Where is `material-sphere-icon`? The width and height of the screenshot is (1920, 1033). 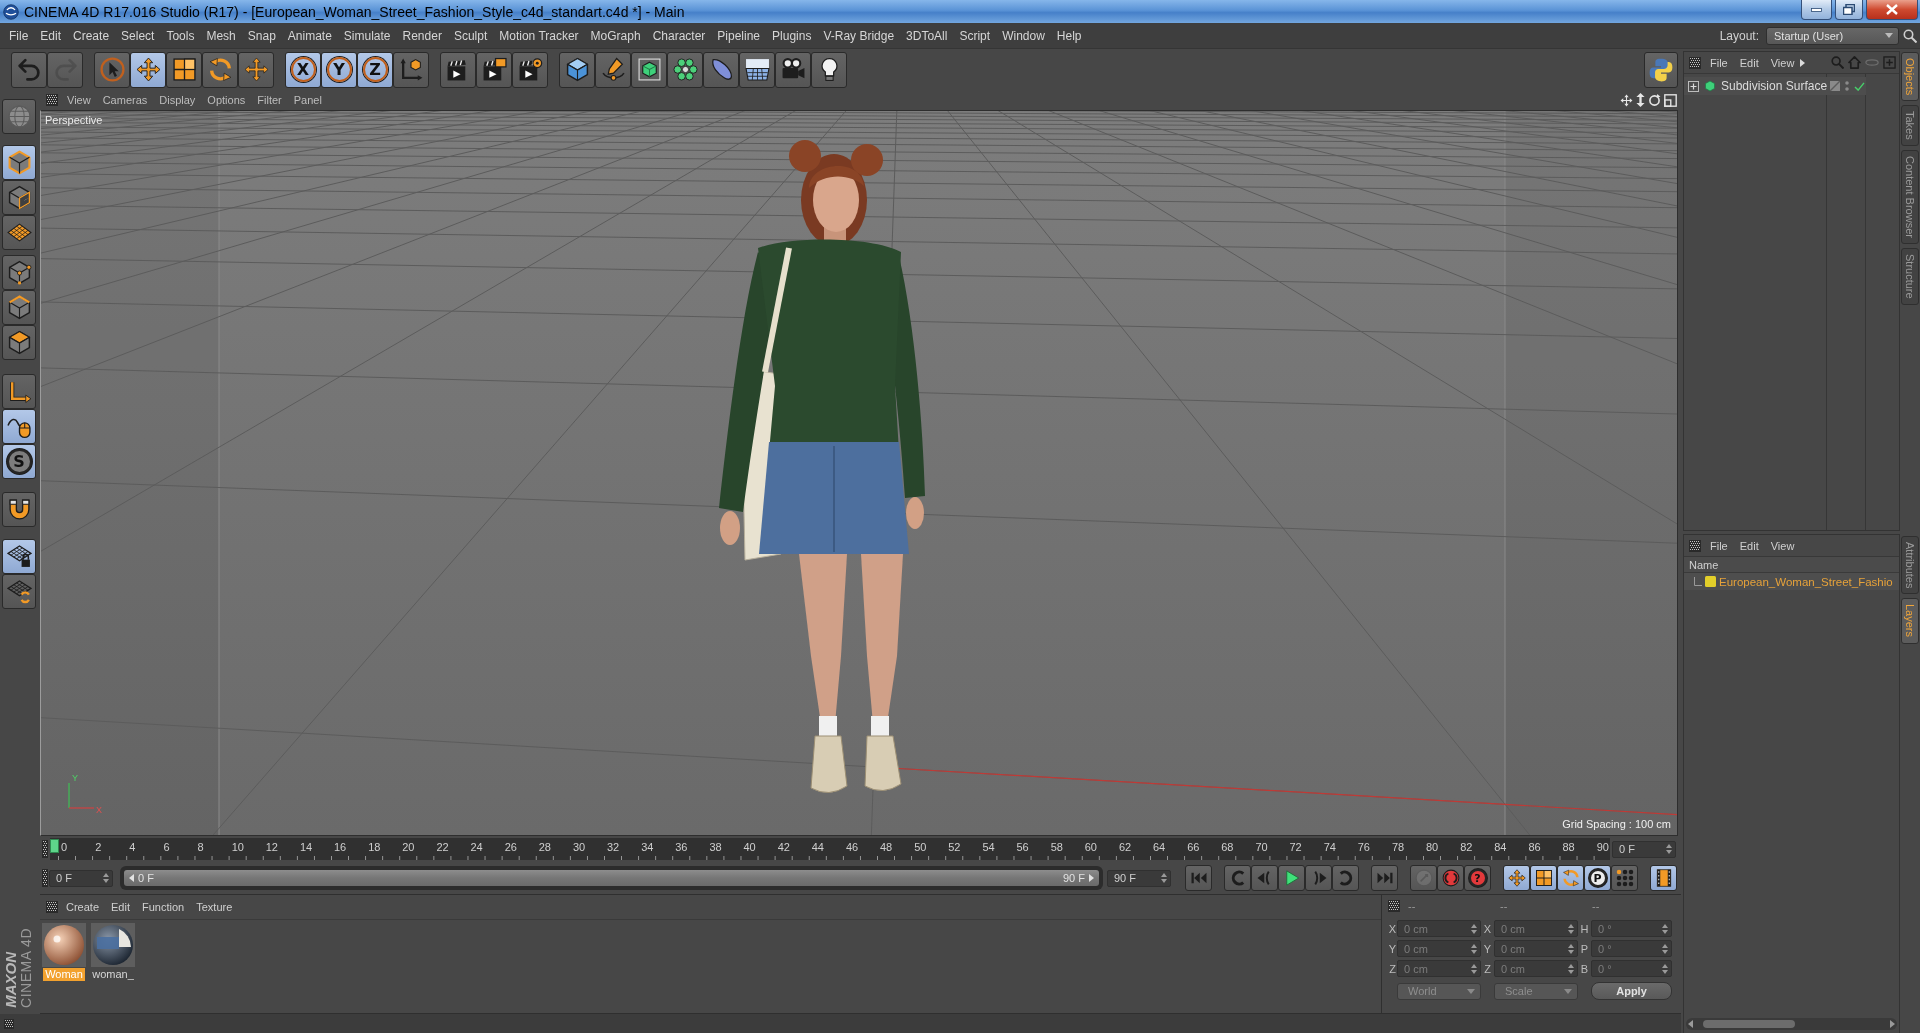
material-sphere-icon is located at coordinates (113, 945).